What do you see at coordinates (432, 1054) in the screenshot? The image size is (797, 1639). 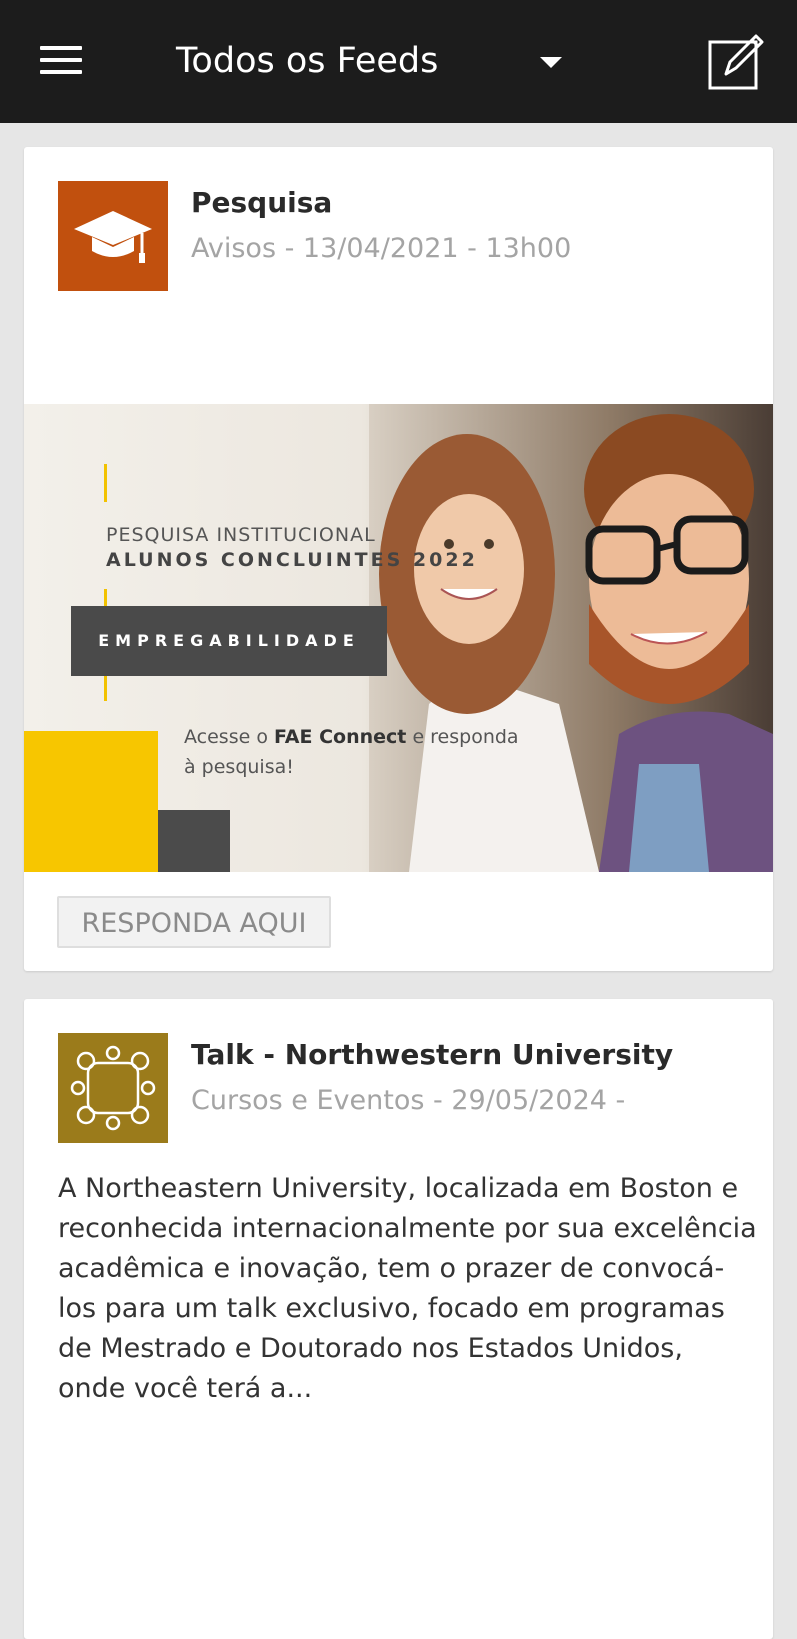 I see `post-title: Talk - Northwestern University` at bounding box center [432, 1054].